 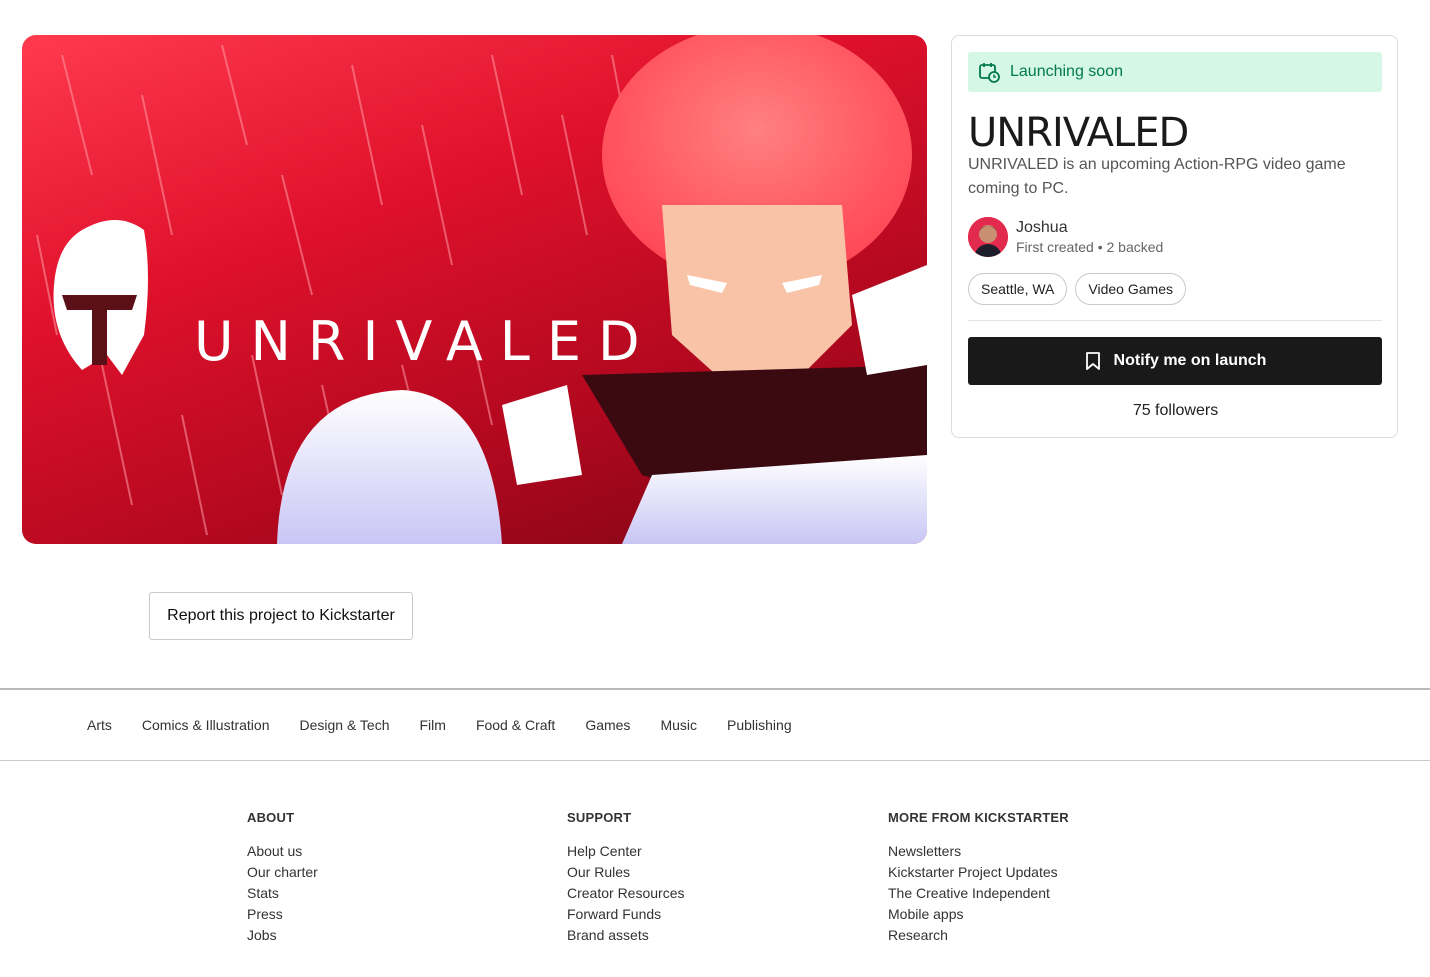 What do you see at coordinates (626, 872) in the screenshot?
I see `footer-link: Our Rules` at bounding box center [626, 872].